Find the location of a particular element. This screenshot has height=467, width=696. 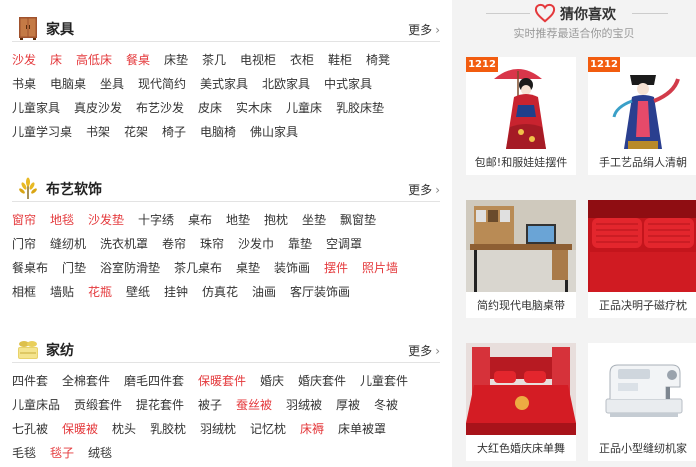

category-link: 餐桌布 is located at coordinates (30, 267).